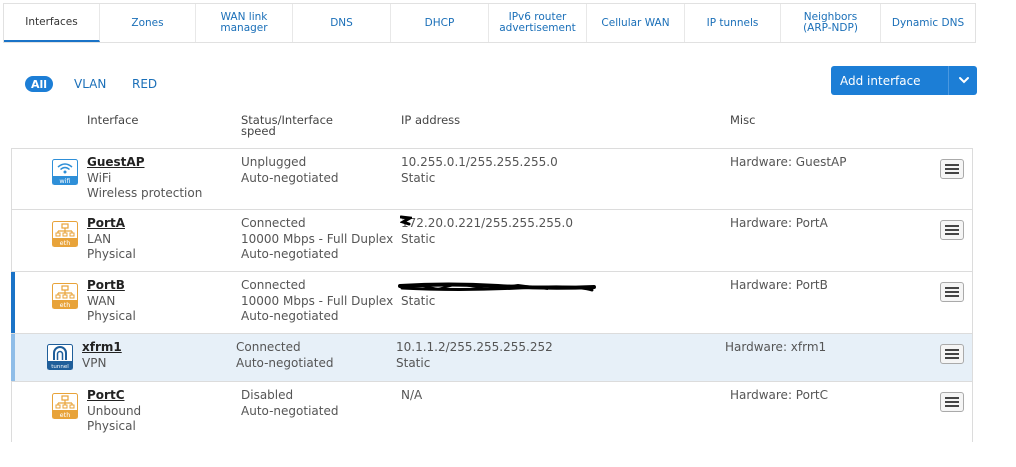  I want to click on interface-type: VPN, so click(94, 362).